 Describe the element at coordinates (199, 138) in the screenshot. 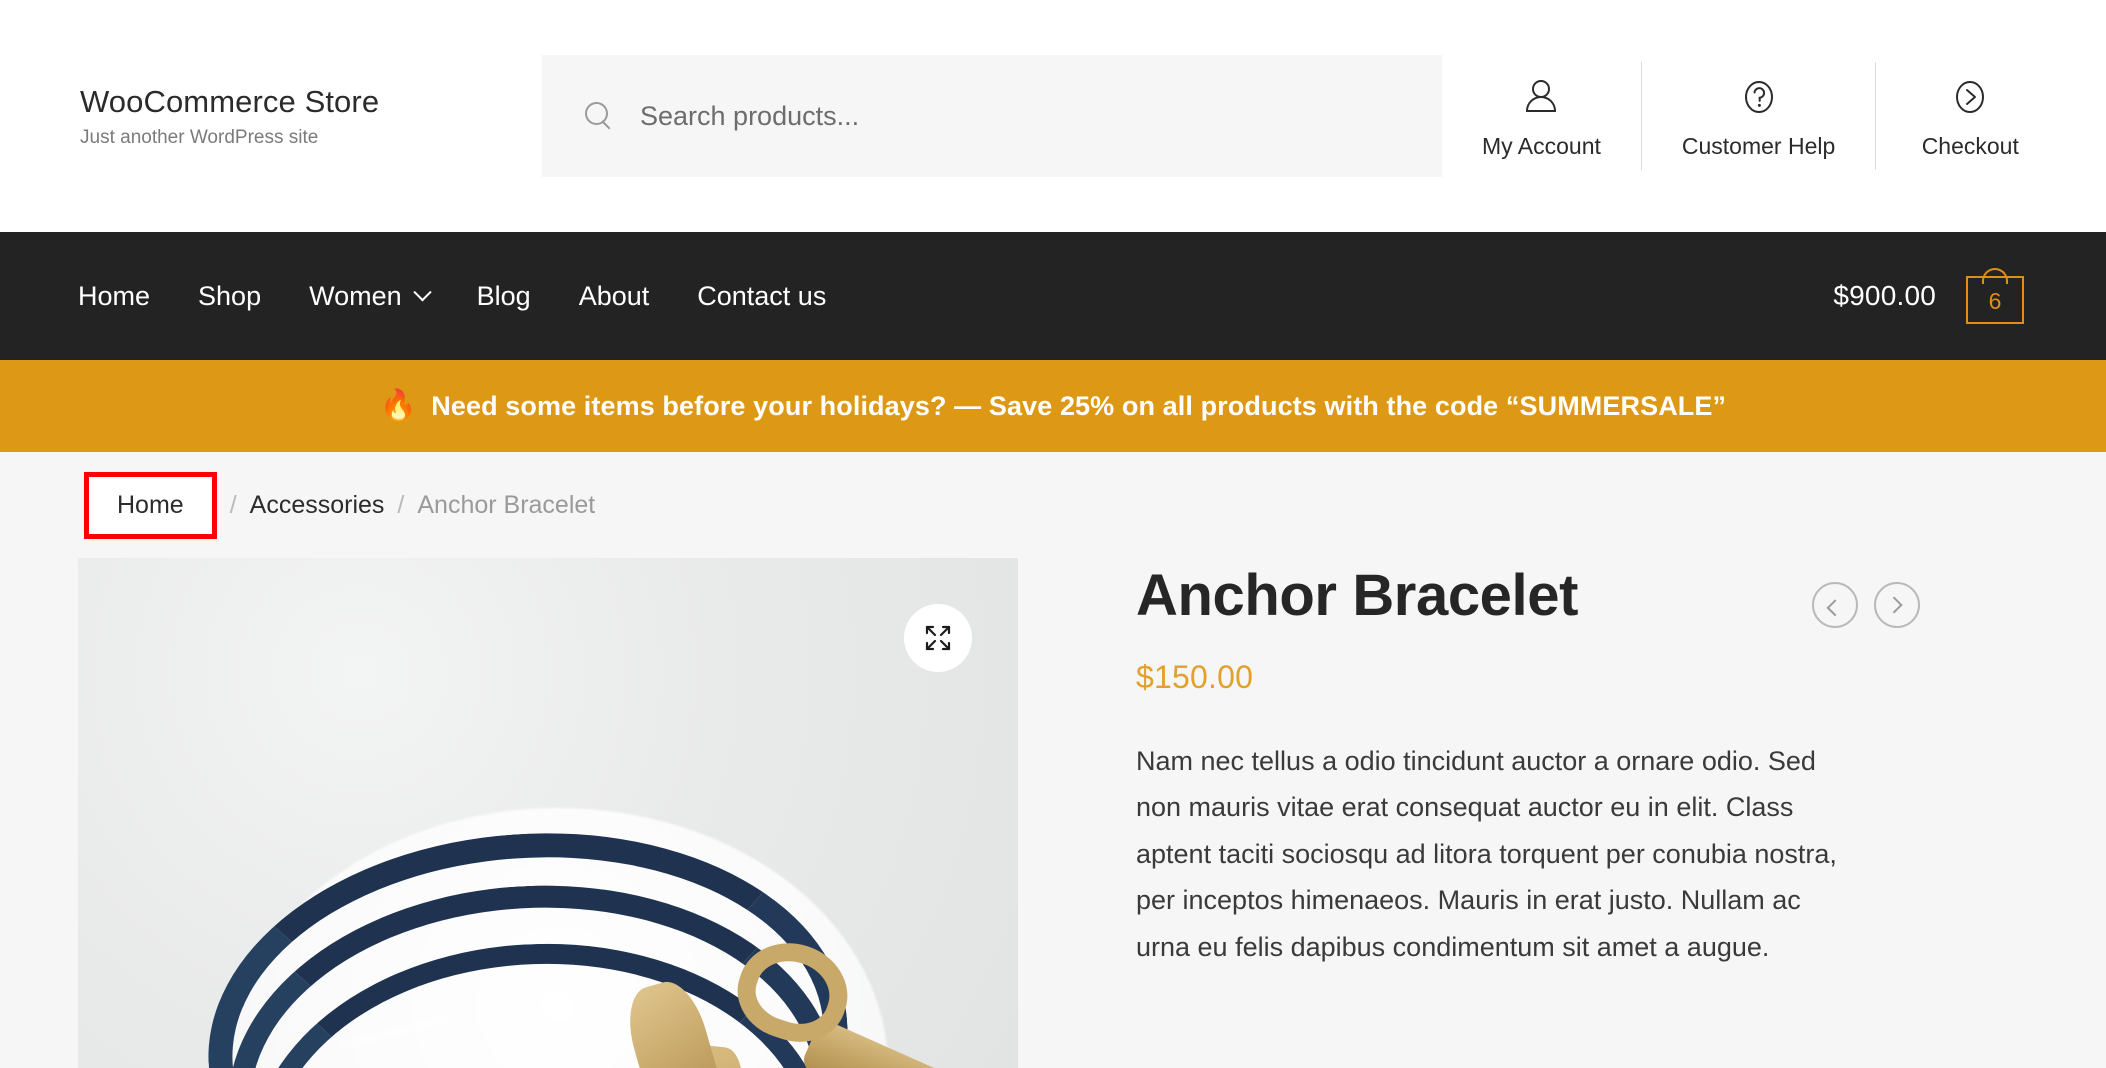

I see `site-tagline: Just another WordPress site` at that location.